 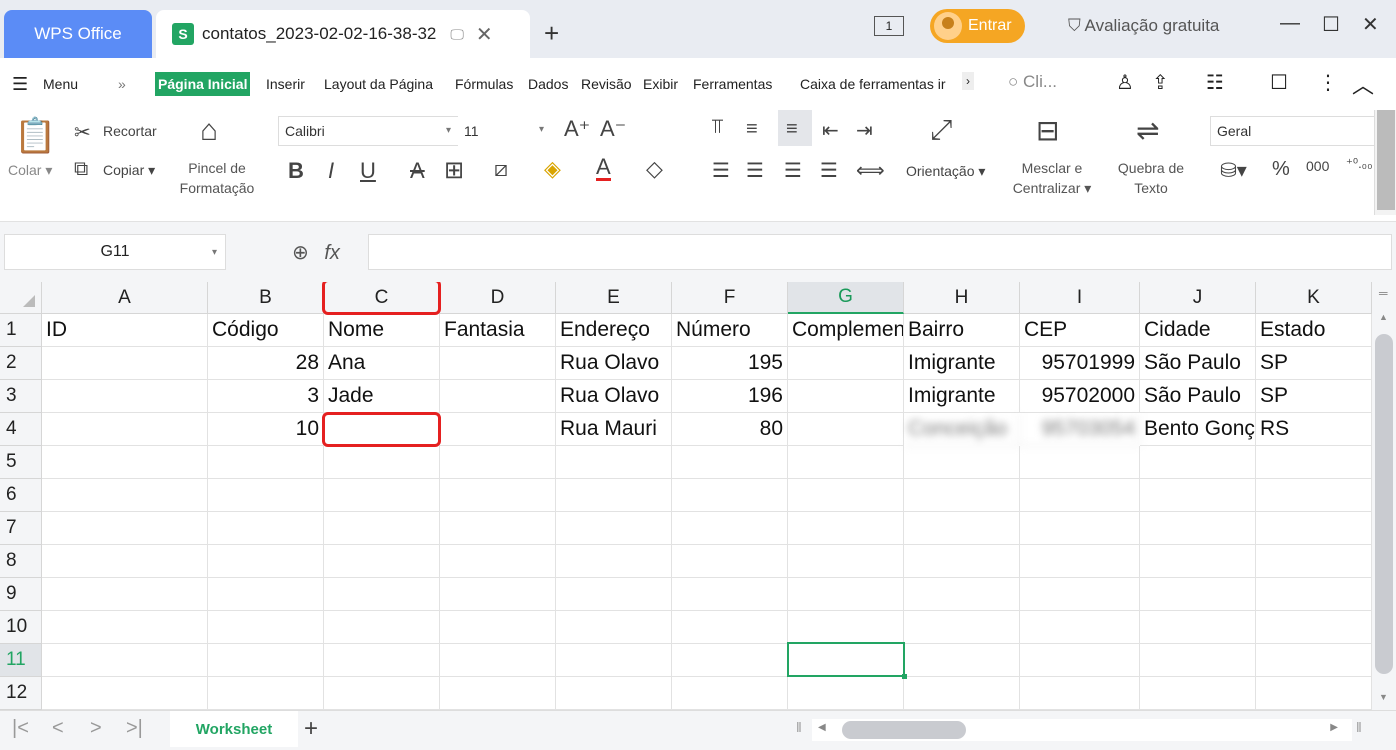 What do you see at coordinates (846, 693) in the screenshot?
I see `cell-g12` at bounding box center [846, 693].